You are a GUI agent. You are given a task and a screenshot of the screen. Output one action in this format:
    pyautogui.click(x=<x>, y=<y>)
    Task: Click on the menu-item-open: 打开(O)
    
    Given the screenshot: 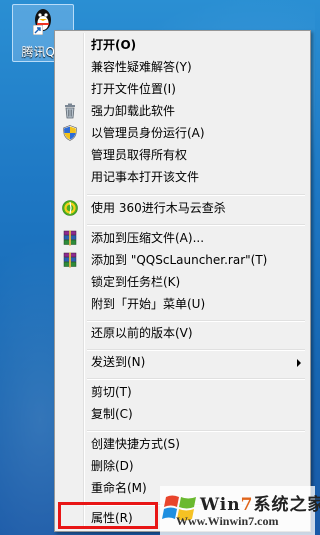 What is the action you would take?
    pyautogui.click(x=182, y=45)
    